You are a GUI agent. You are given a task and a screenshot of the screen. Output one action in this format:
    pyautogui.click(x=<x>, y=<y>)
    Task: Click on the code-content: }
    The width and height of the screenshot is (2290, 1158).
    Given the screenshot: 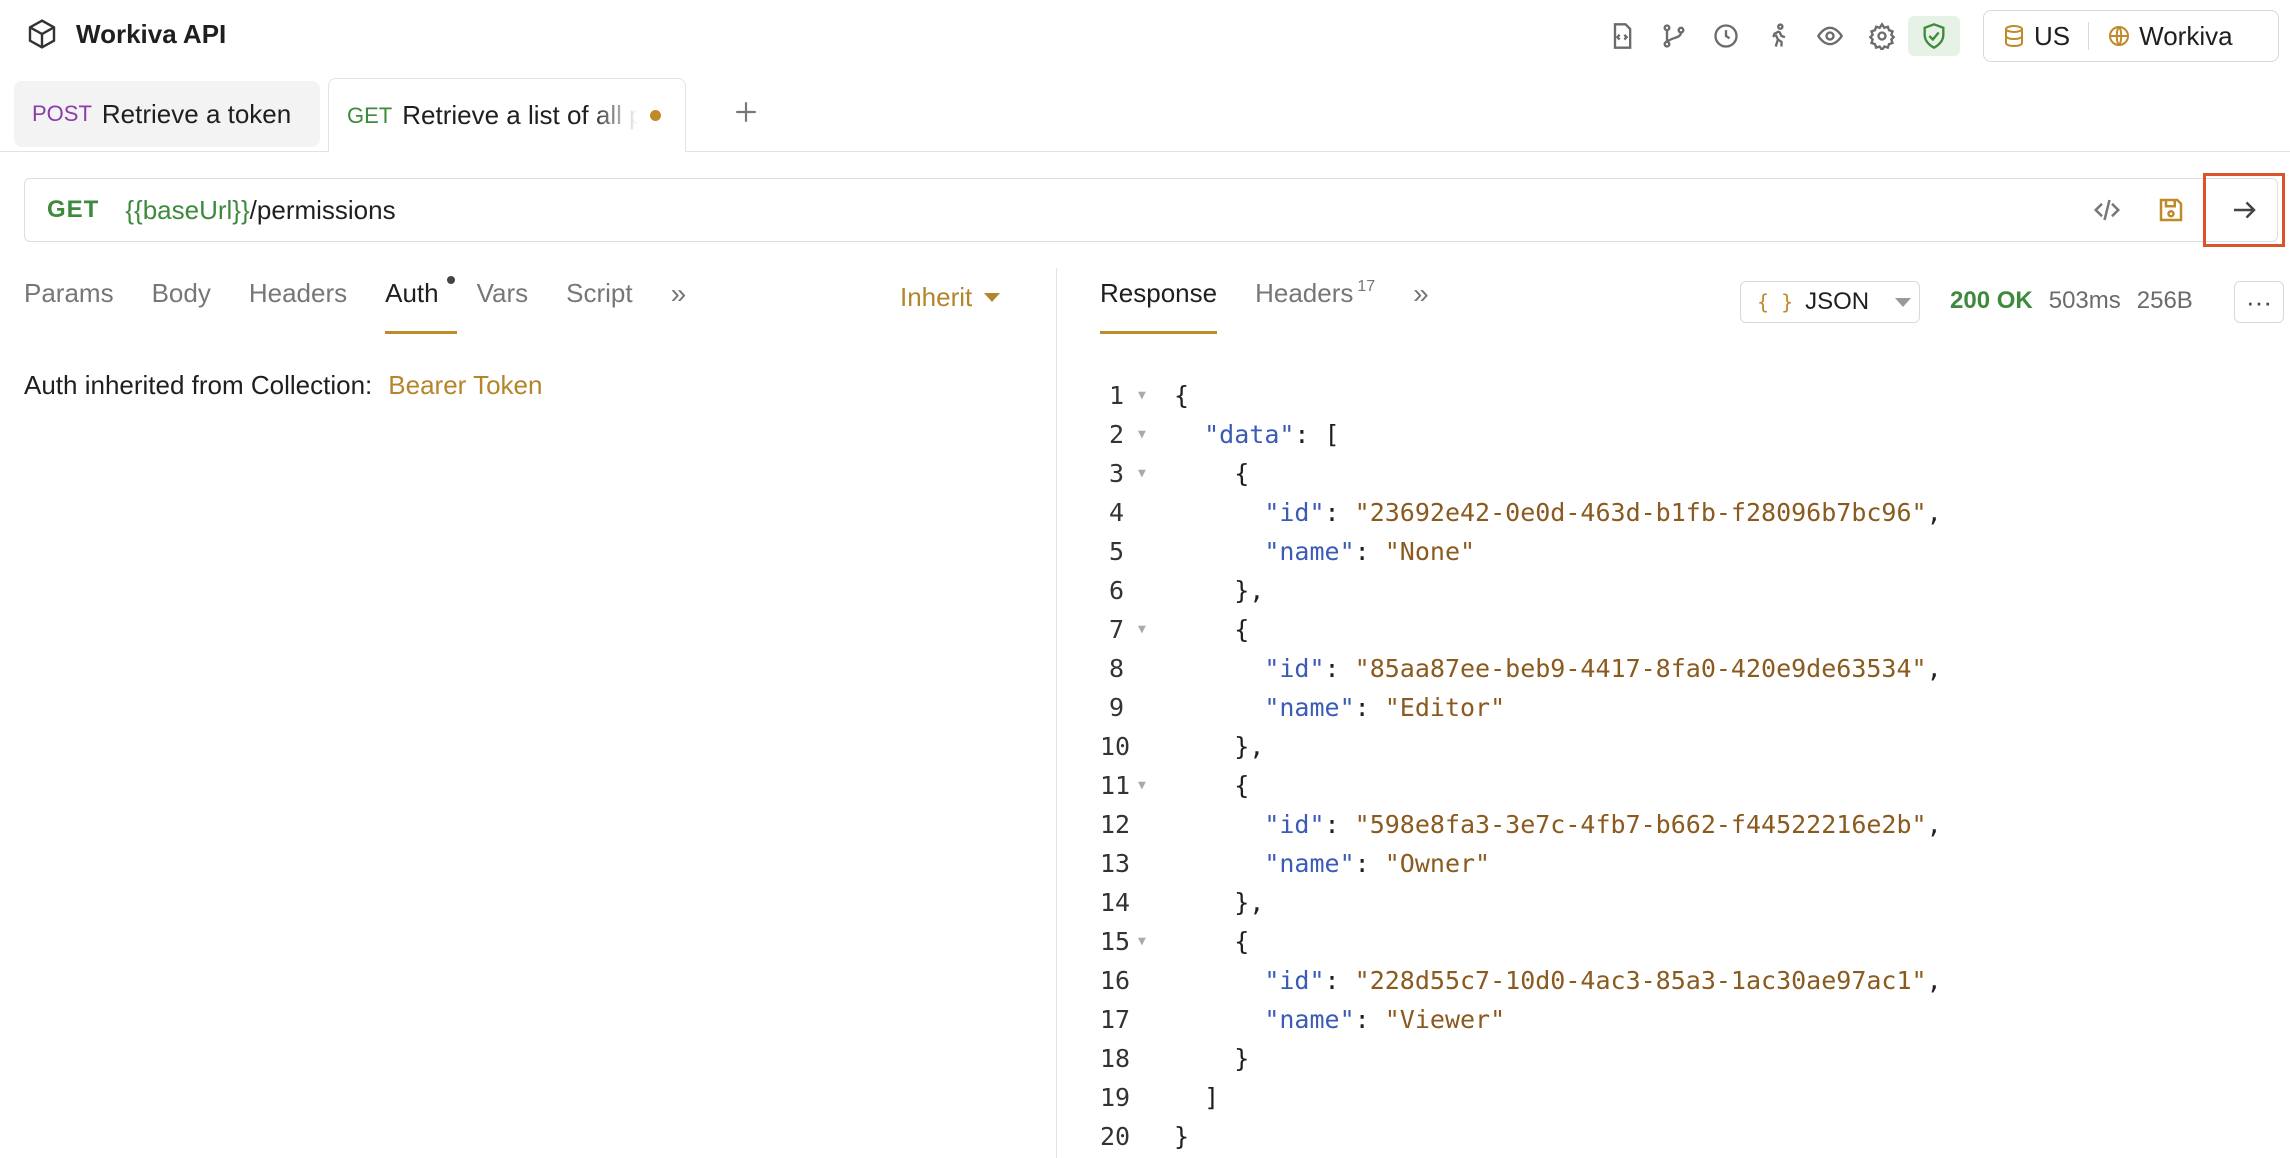 What is the action you would take?
    pyautogui.click(x=1211, y=1058)
    